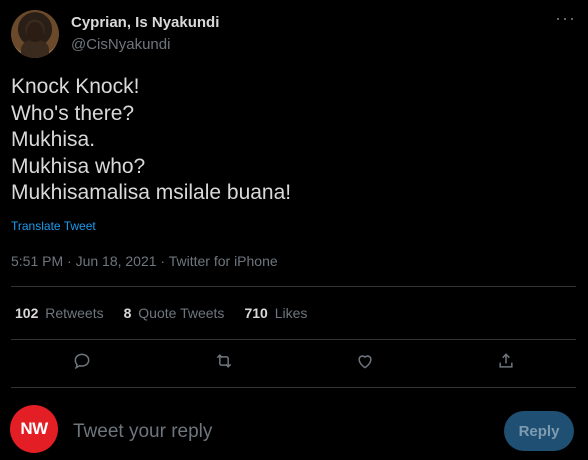 The height and width of the screenshot is (460, 588). I want to click on tweet-actions, so click(294, 363).